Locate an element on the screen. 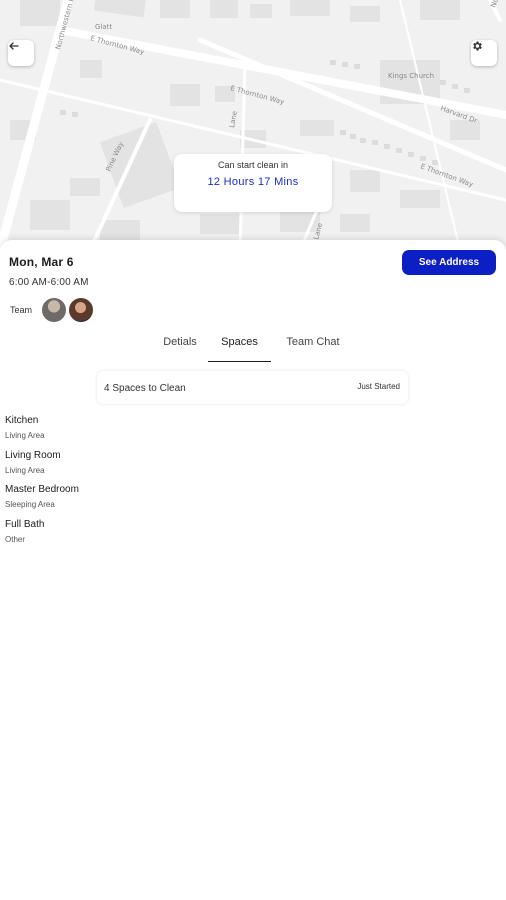 The image size is (506, 900). eta-card: Can start clean in 12 Hours 17 Mins is located at coordinates (253, 183).